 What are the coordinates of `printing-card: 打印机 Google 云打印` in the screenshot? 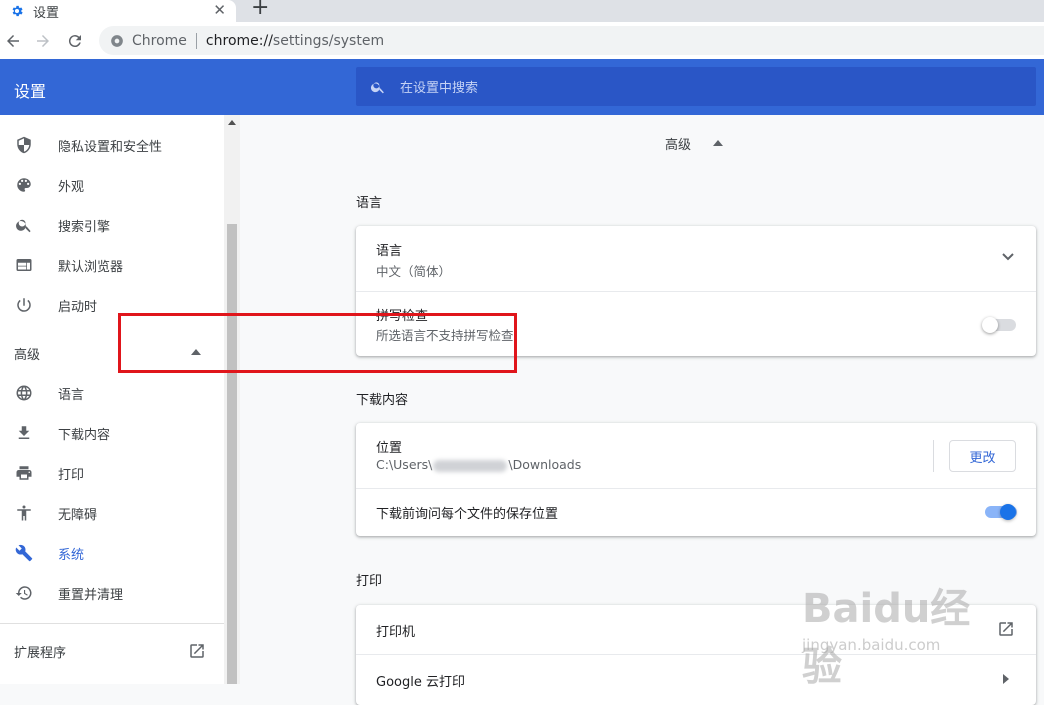 It's located at (696, 655).